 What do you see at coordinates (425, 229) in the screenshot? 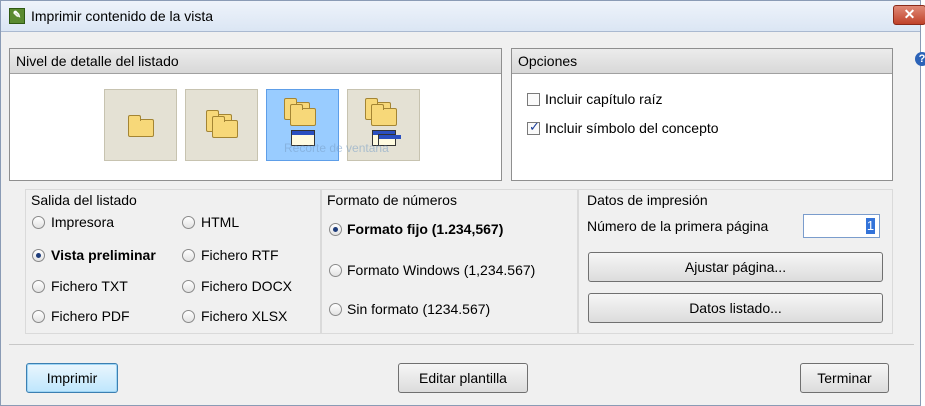
I see `radio-fixed-format-label: Formato fijo (1.234,567)` at bounding box center [425, 229].